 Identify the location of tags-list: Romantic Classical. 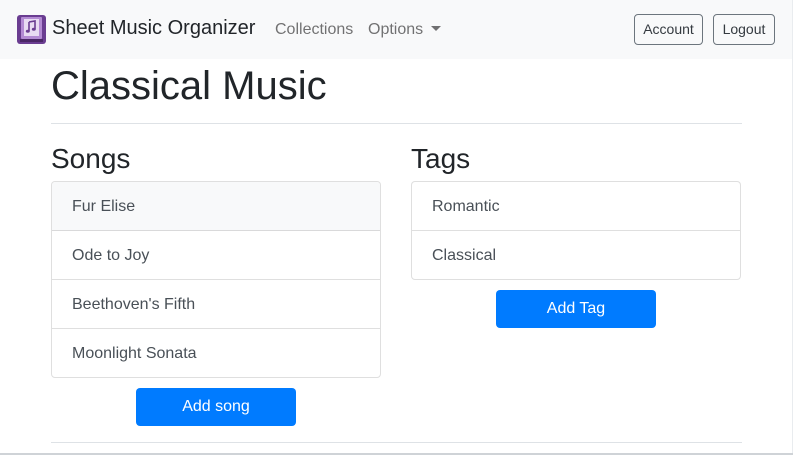
(576, 230).